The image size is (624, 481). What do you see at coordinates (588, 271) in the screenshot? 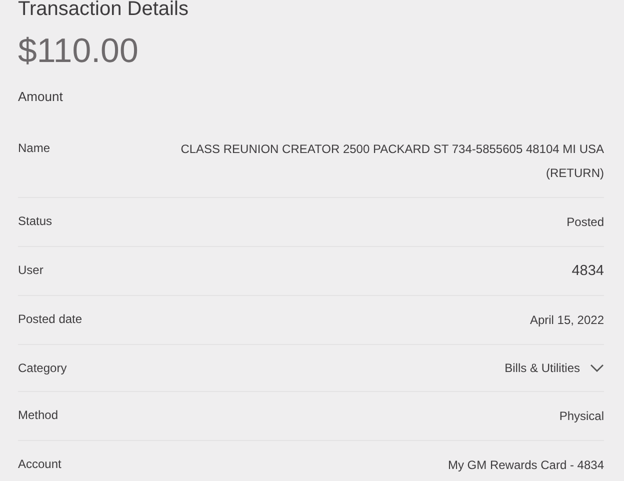
I see `field-value: 4834` at bounding box center [588, 271].